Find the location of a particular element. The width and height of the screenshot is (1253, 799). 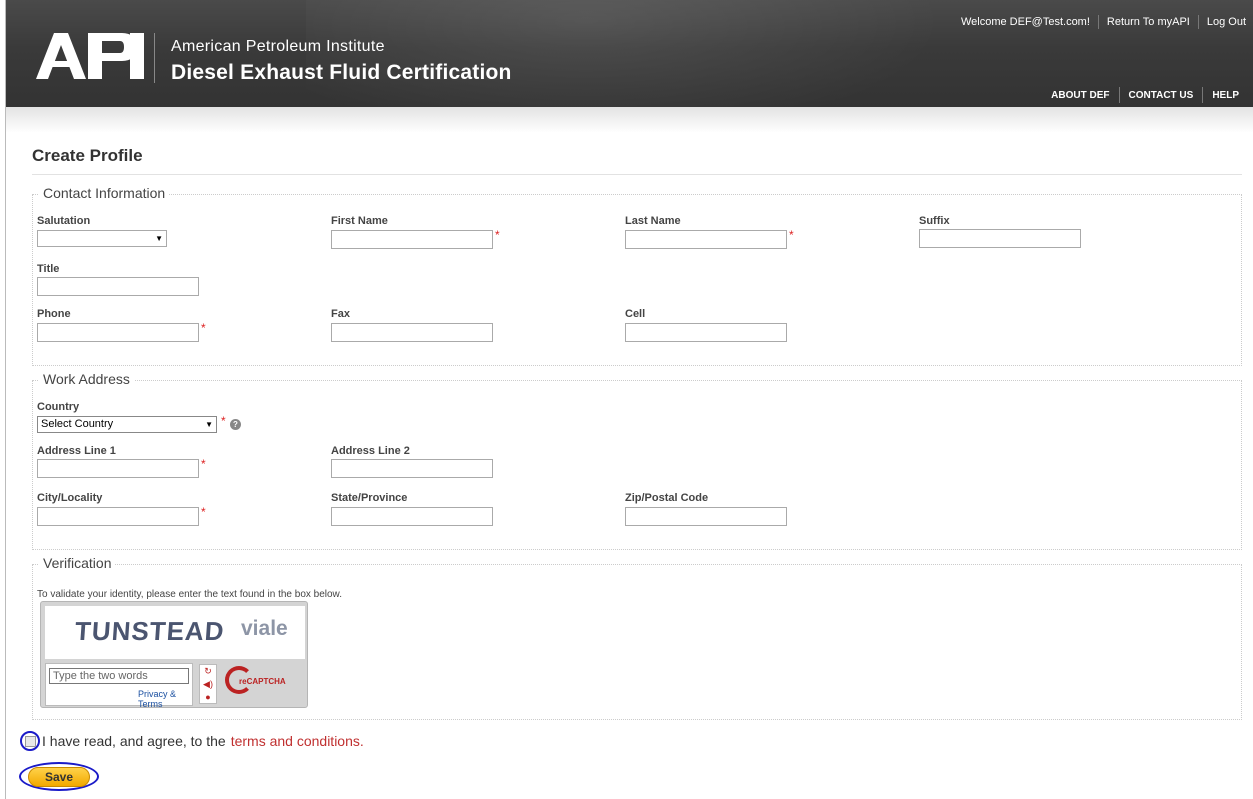

api-logo is located at coordinates (90, 56).